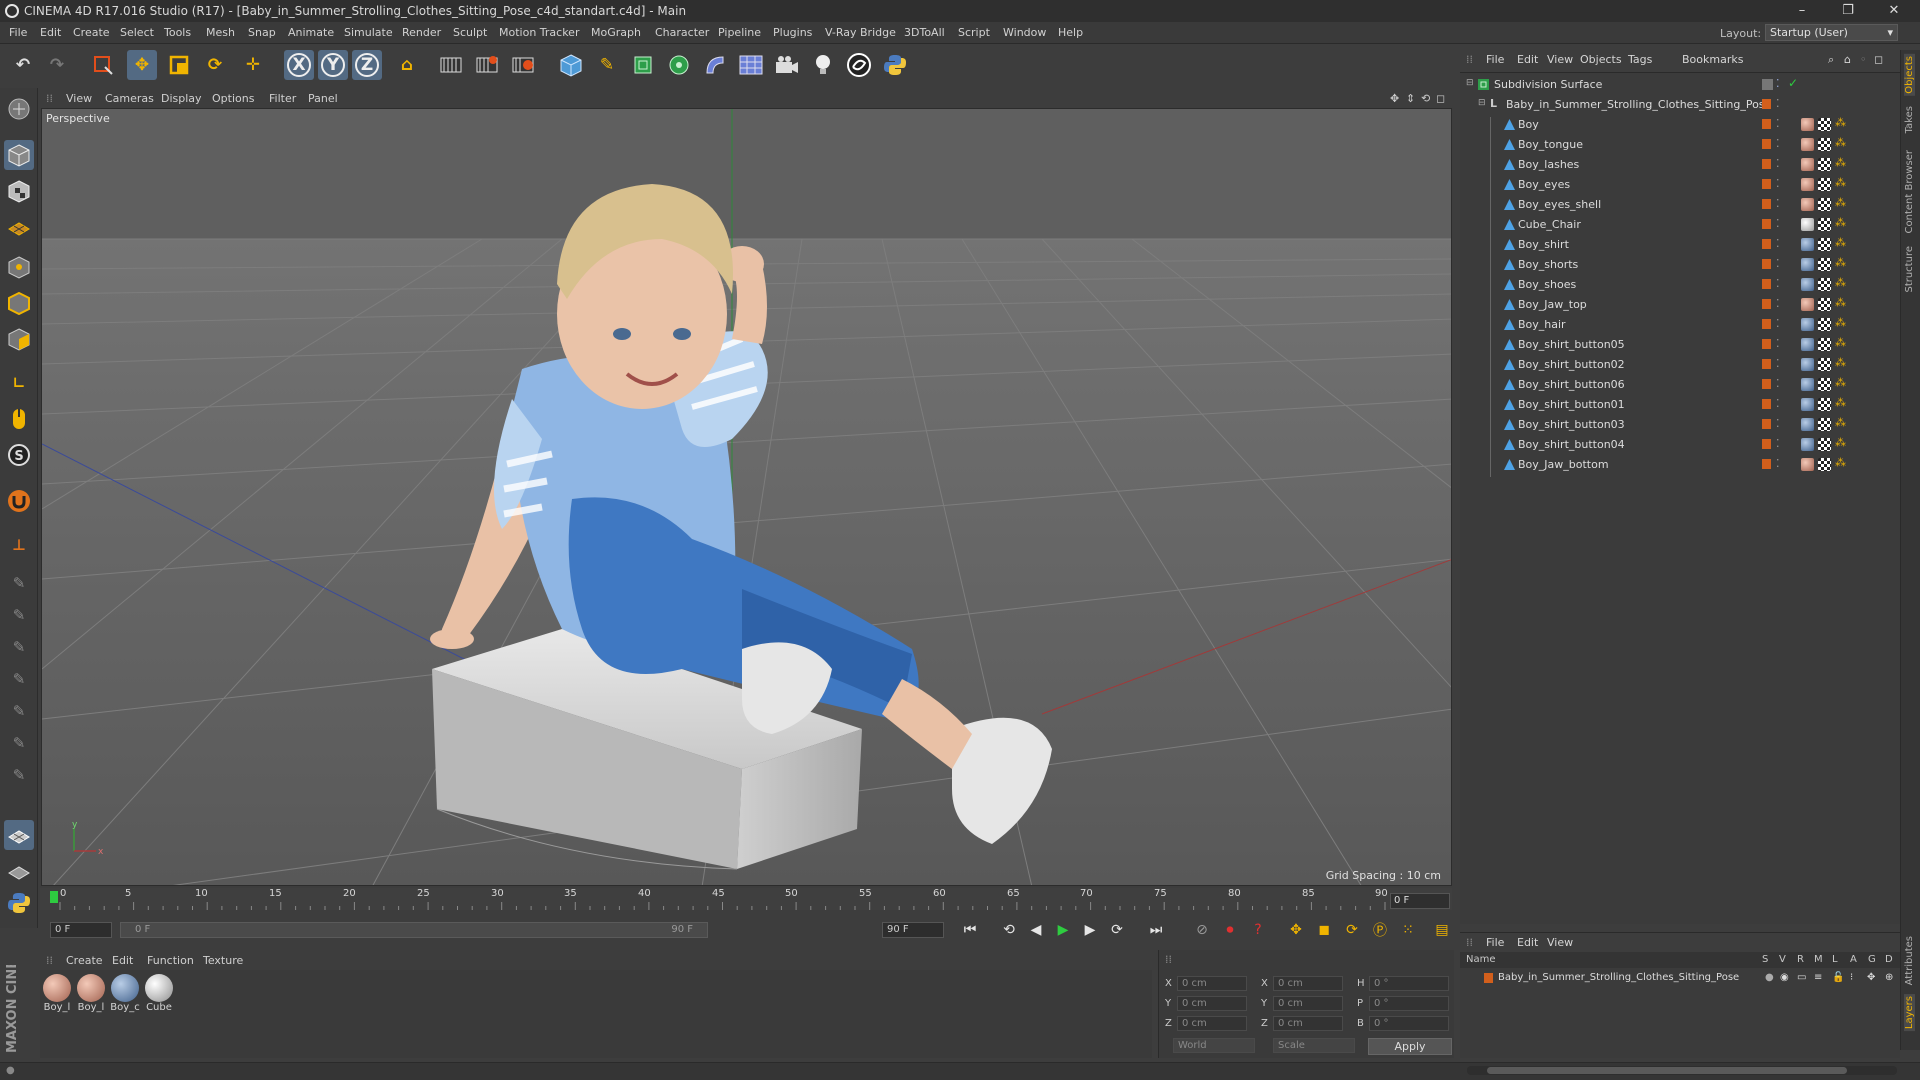 The image size is (1920, 1080). I want to click on menu-mograph: MoGraph, so click(616, 32).